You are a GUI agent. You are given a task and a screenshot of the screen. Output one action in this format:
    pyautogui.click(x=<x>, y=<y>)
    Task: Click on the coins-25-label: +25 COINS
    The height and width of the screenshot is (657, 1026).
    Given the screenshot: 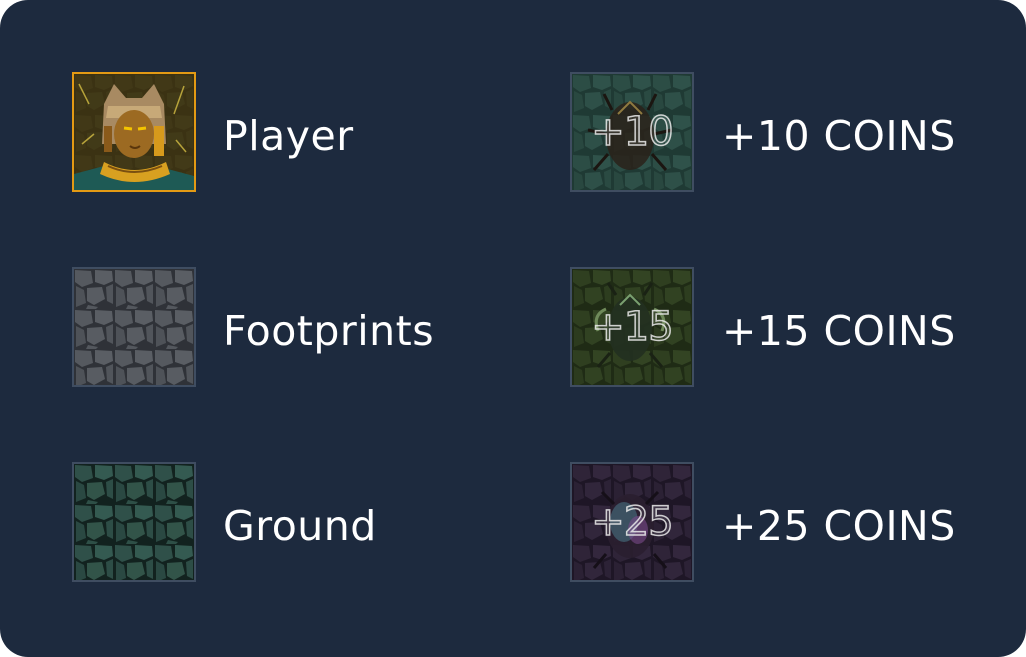 What is the action you would take?
    pyautogui.click(x=839, y=526)
    